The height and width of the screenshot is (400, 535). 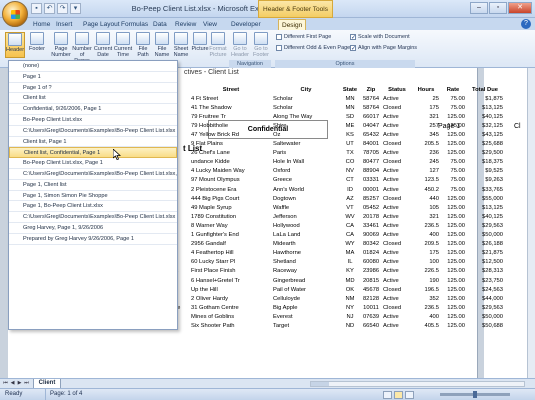 What do you see at coordinates (426, 180) in the screenshot?
I see `table-cell: 123.5` at bounding box center [426, 180].